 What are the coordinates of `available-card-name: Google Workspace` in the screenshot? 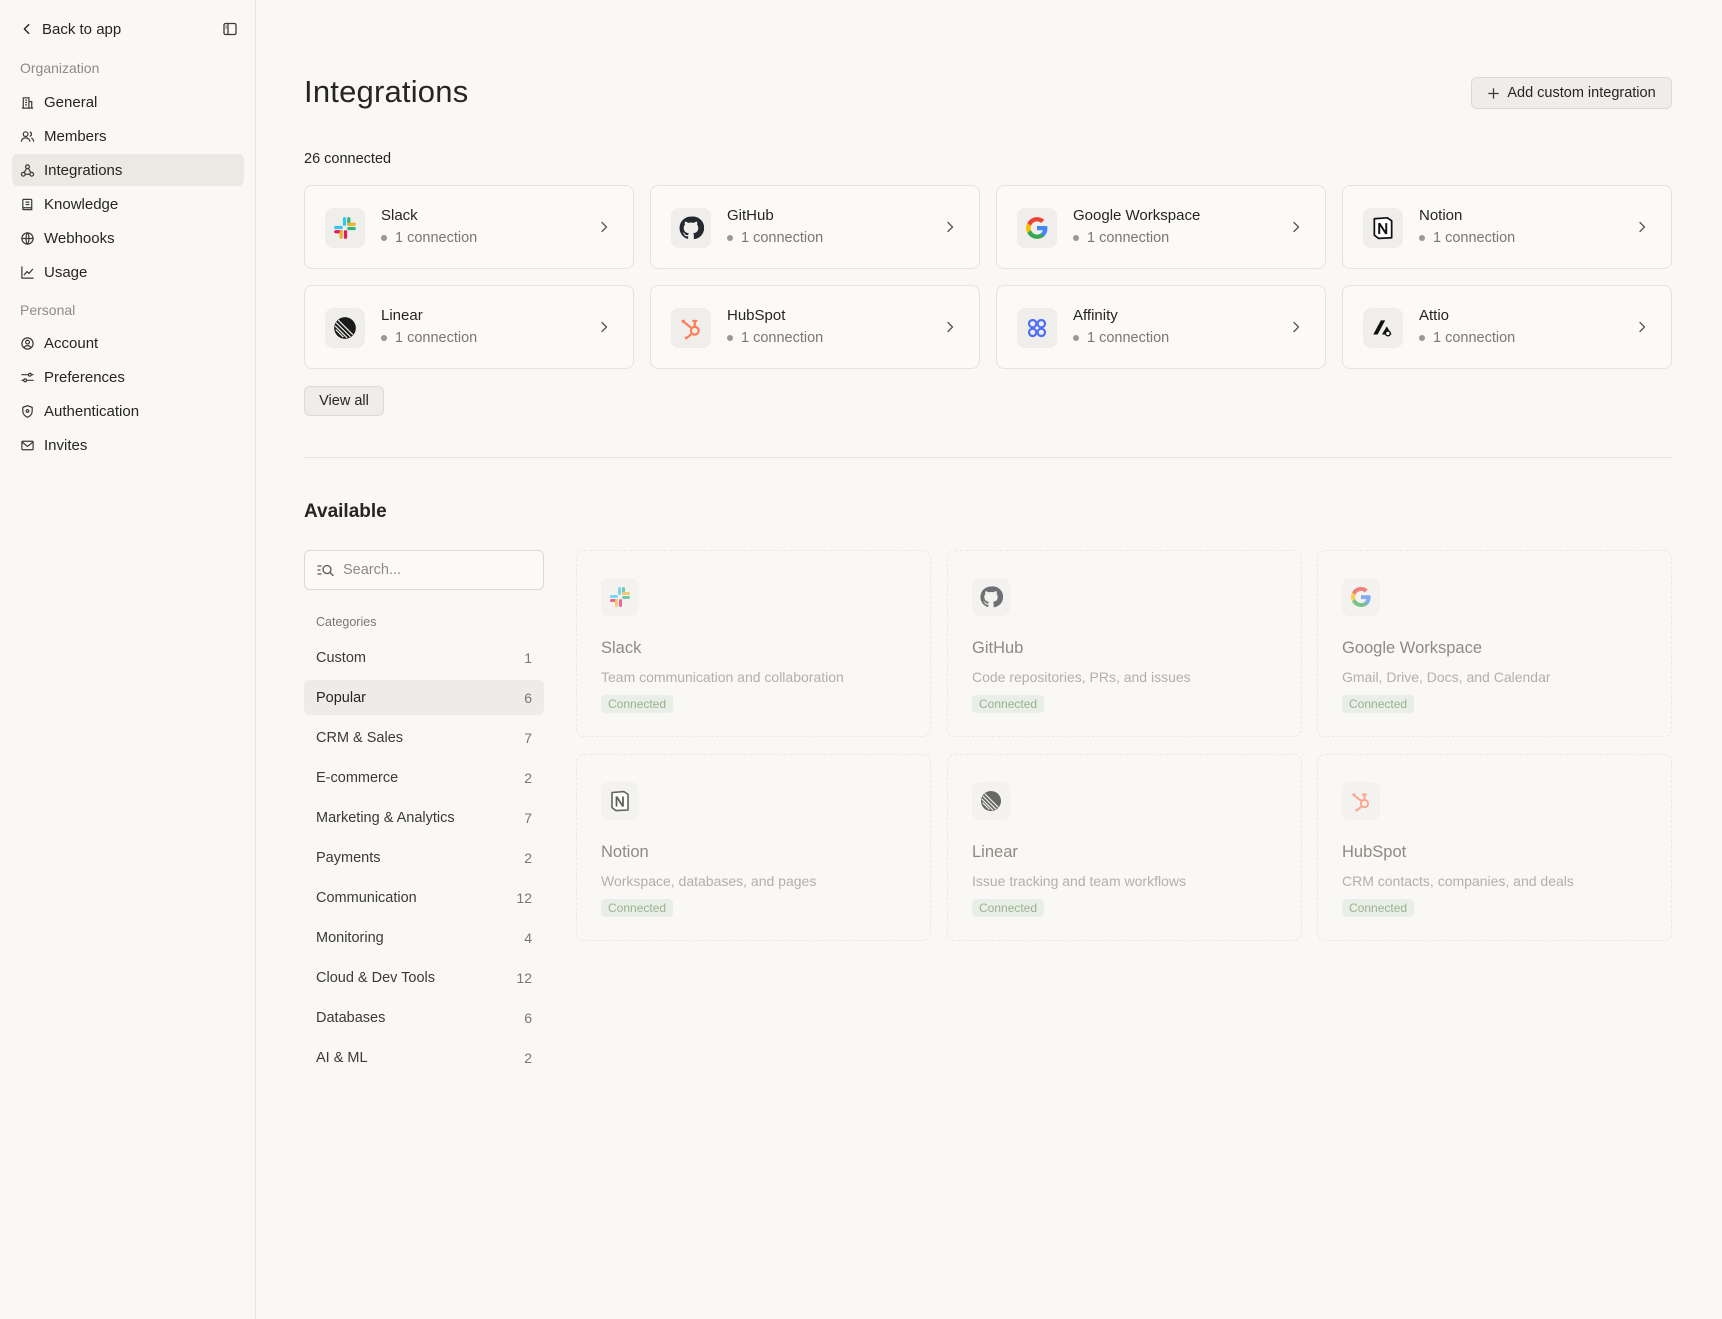 It's located at (1412, 648).